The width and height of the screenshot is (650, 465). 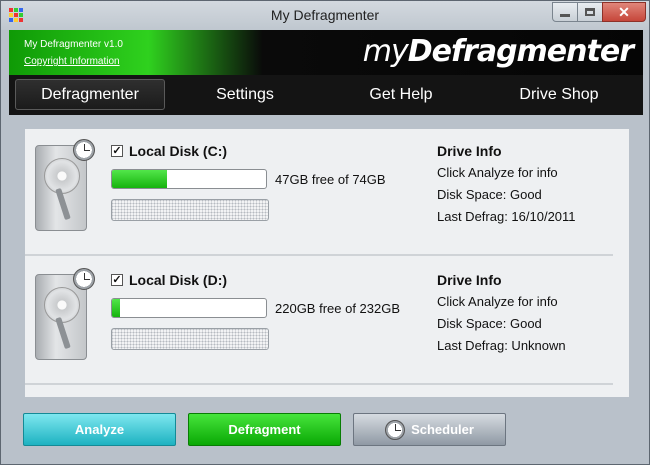 What do you see at coordinates (90, 94) in the screenshot?
I see `tab-defragmenter: Defragmenter` at bounding box center [90, 94].